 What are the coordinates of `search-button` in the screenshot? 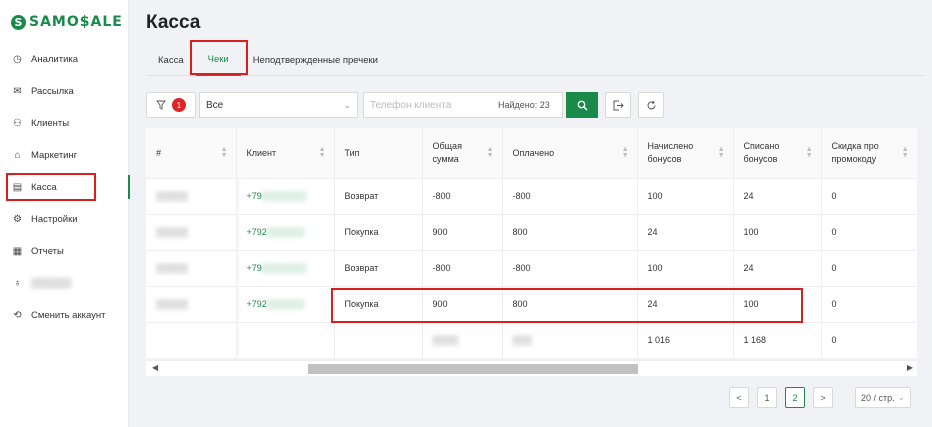 It's located at (582, 105).